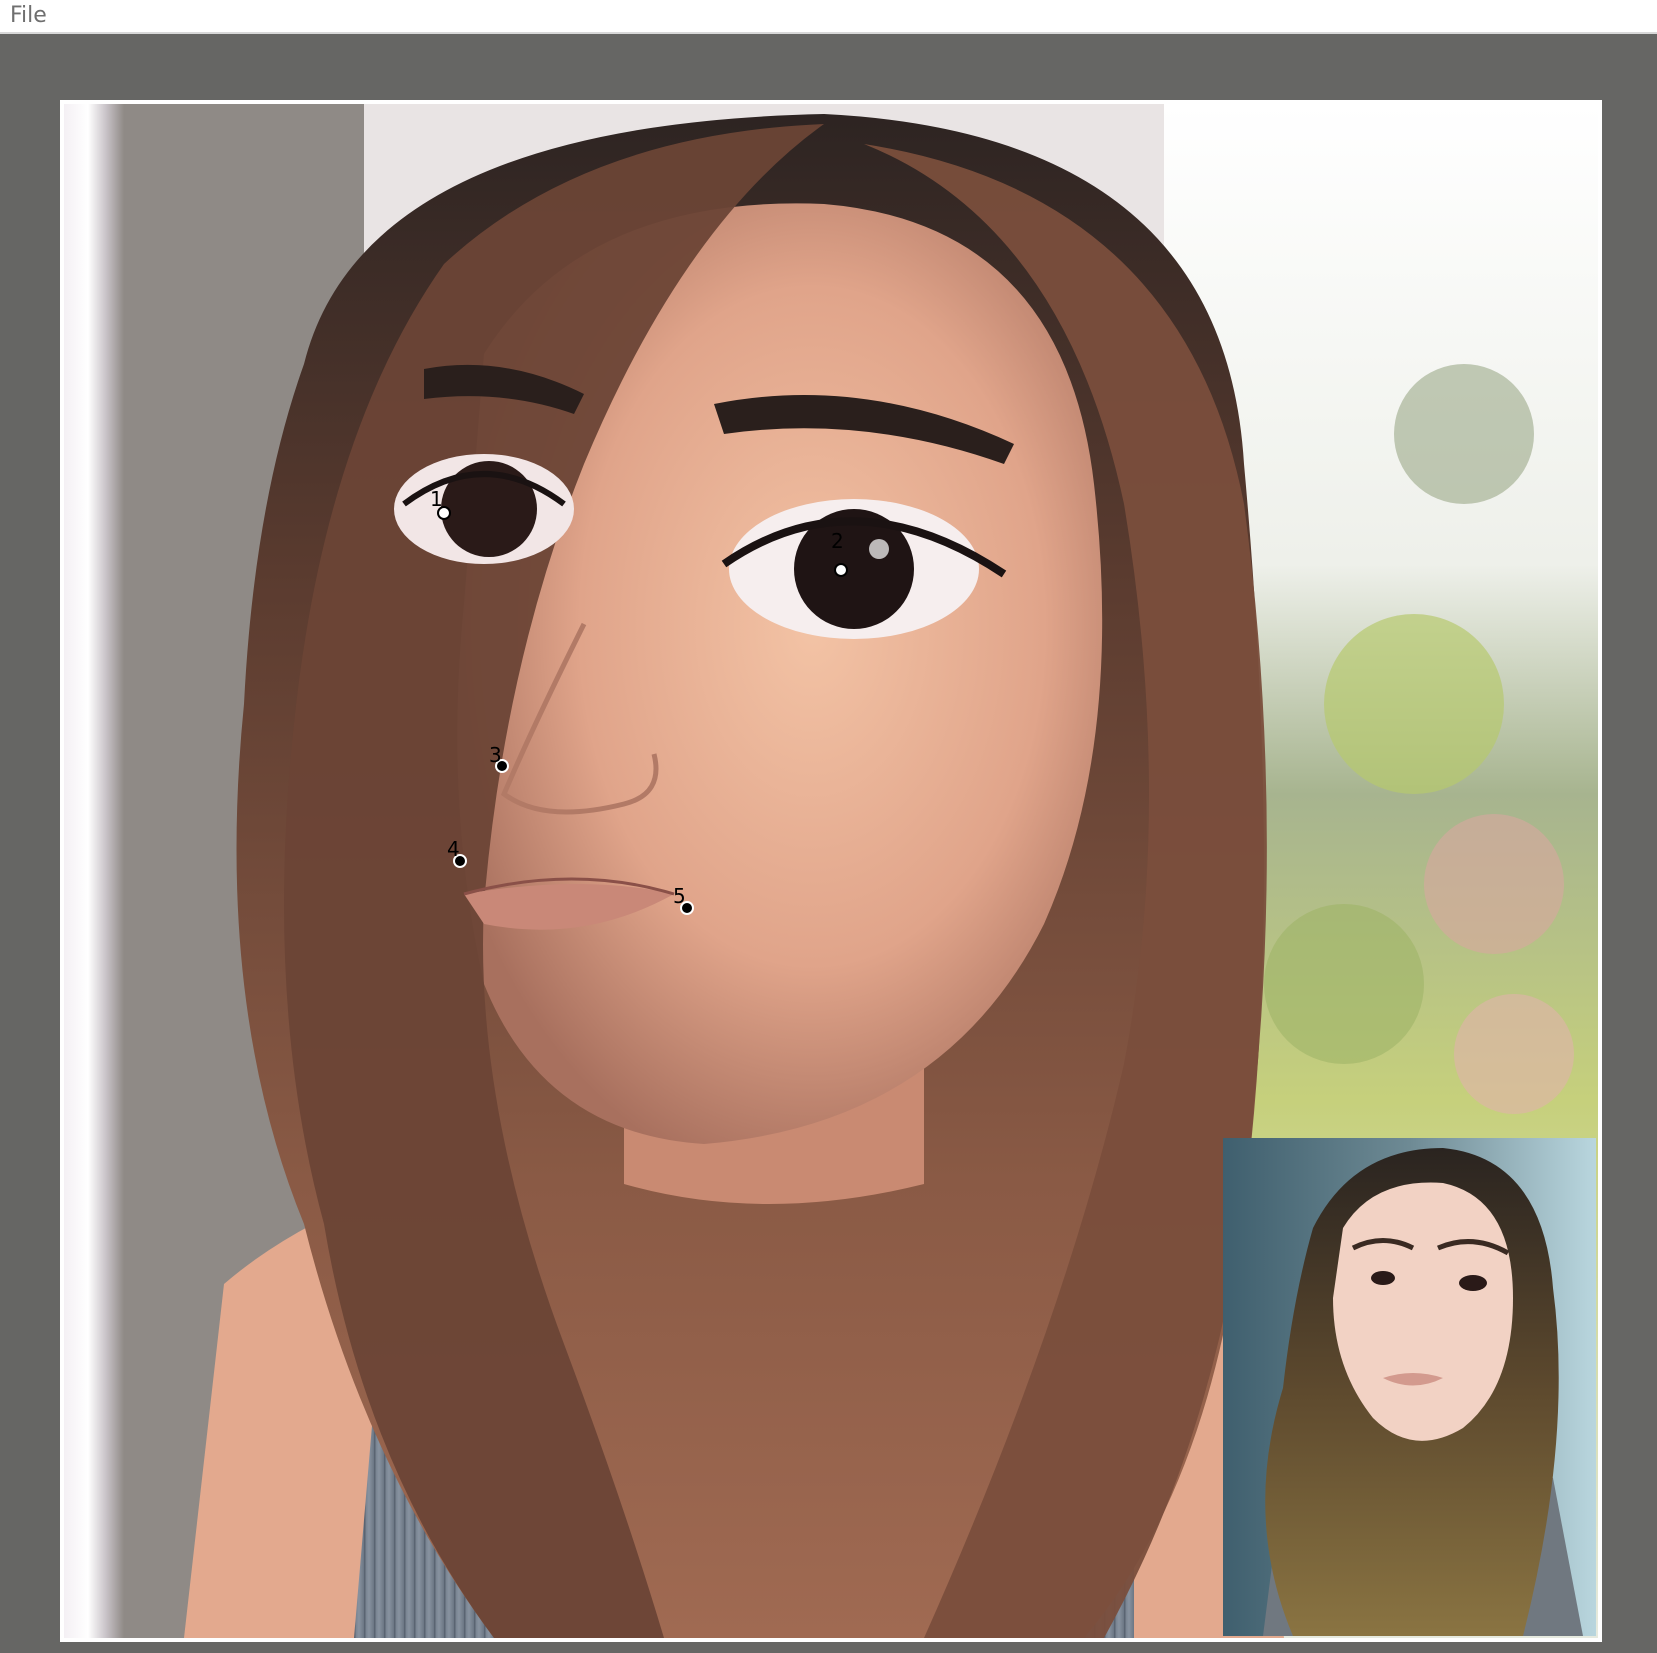 Image resolution: width=1657 pixels, height=1653 pixels. I want to click on menu-file: File, so click(28, 15).